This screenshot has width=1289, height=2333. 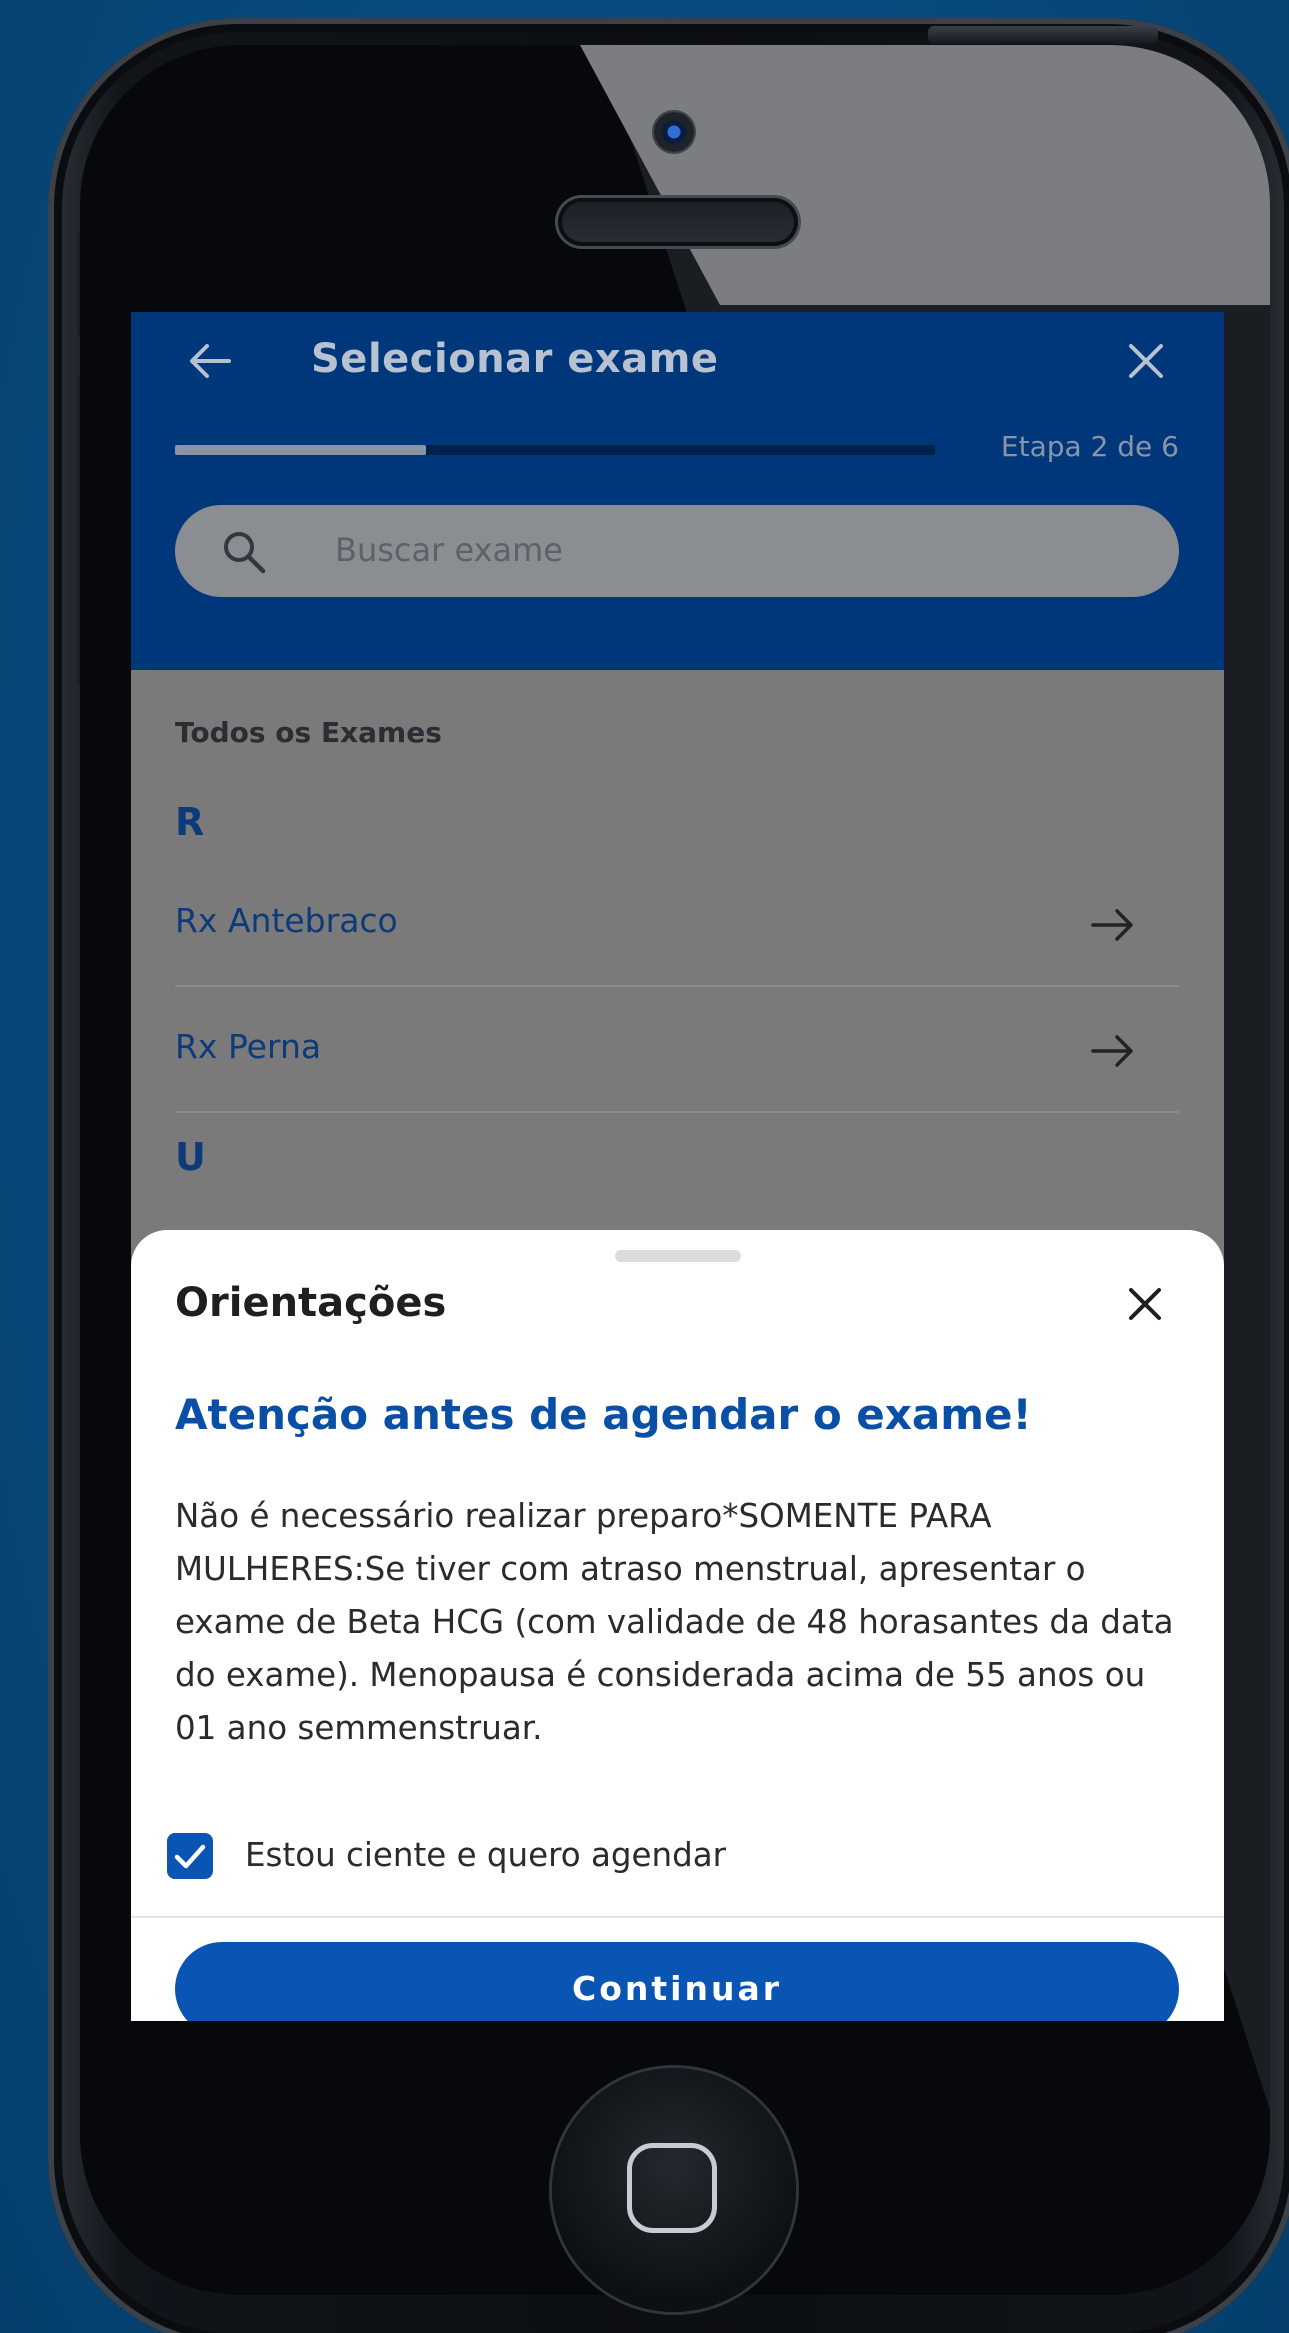 I want to click on letter-header-u: U, so click(x=190, y=1157).